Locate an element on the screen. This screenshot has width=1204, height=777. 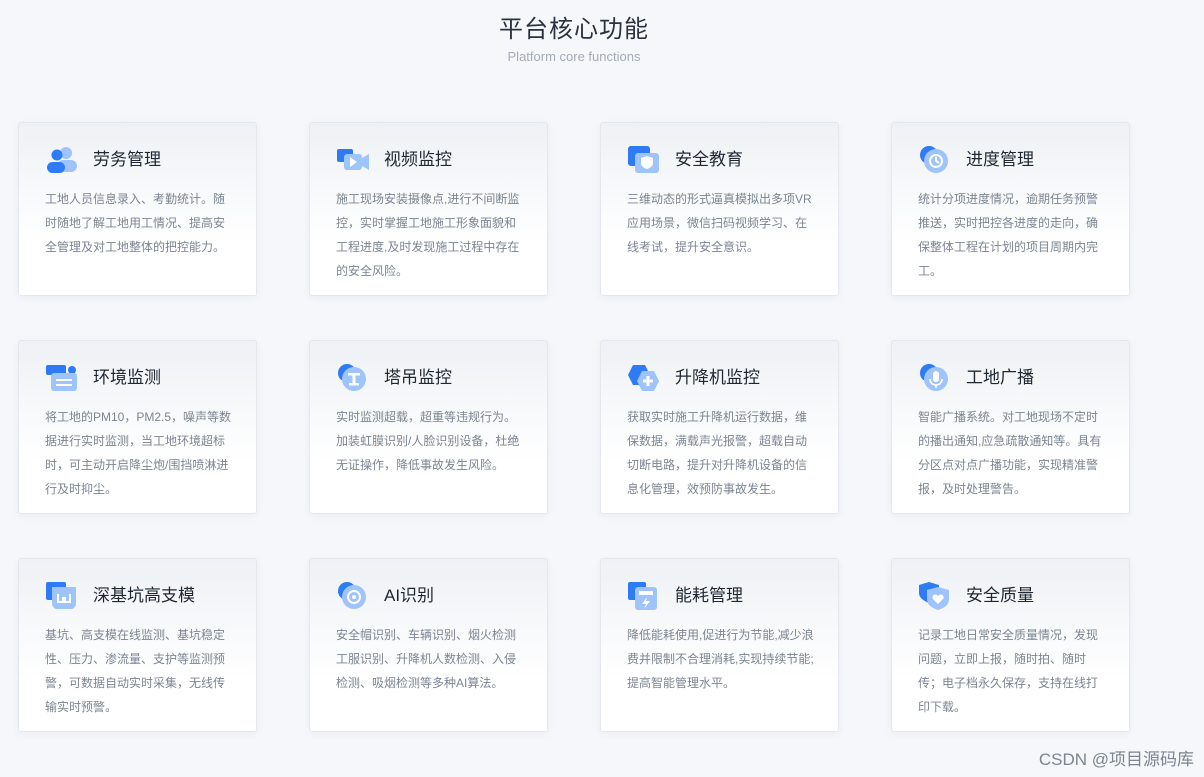
section-title: 平台核心功能 is located at coordinates (574, 29).